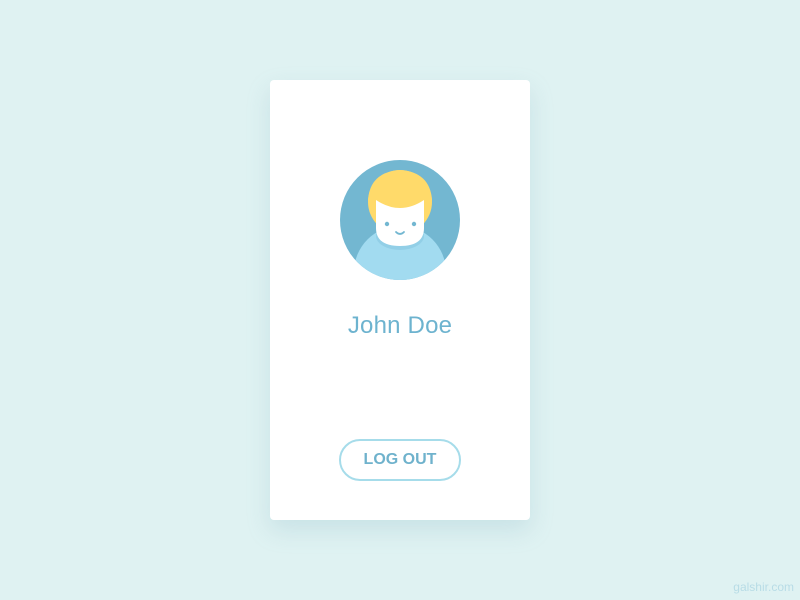 Image resolution: width=800 pixels, height=600 pixels. What do you see at coordinates (400, 220) in the screenshot?
I see `user-avatar-icon` at bounding box center [400, 220].